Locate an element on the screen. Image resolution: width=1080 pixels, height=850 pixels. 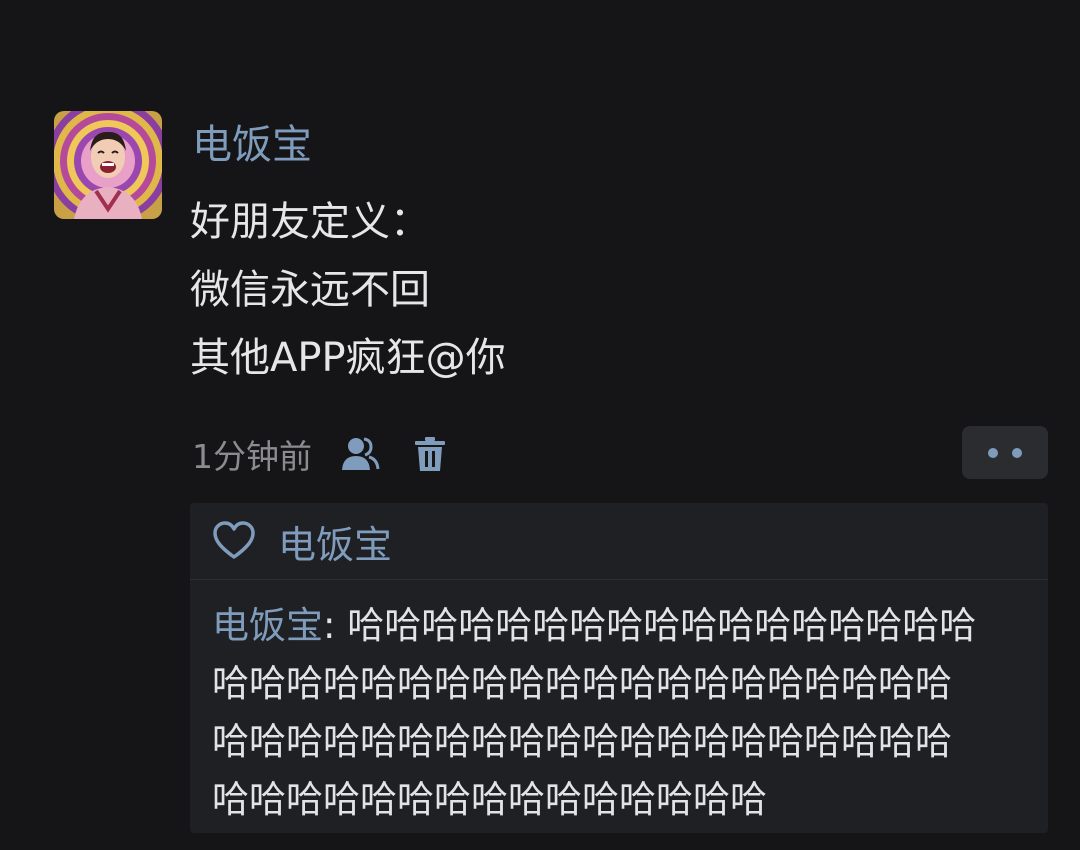
like-user-name: 电饭宝 is located at coordinates (335, 541).